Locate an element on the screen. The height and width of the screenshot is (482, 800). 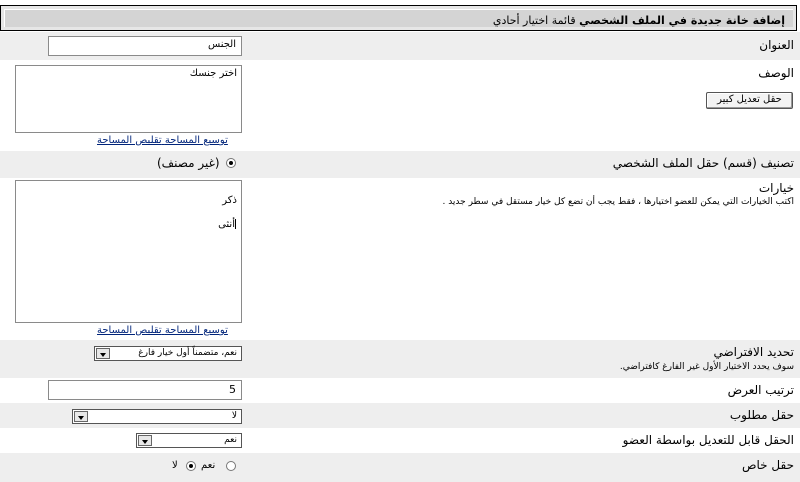
row-category: تصنيف (قسم) حقل الملف الشخصي (غير مصنف) is located at coordinates (400, 164).